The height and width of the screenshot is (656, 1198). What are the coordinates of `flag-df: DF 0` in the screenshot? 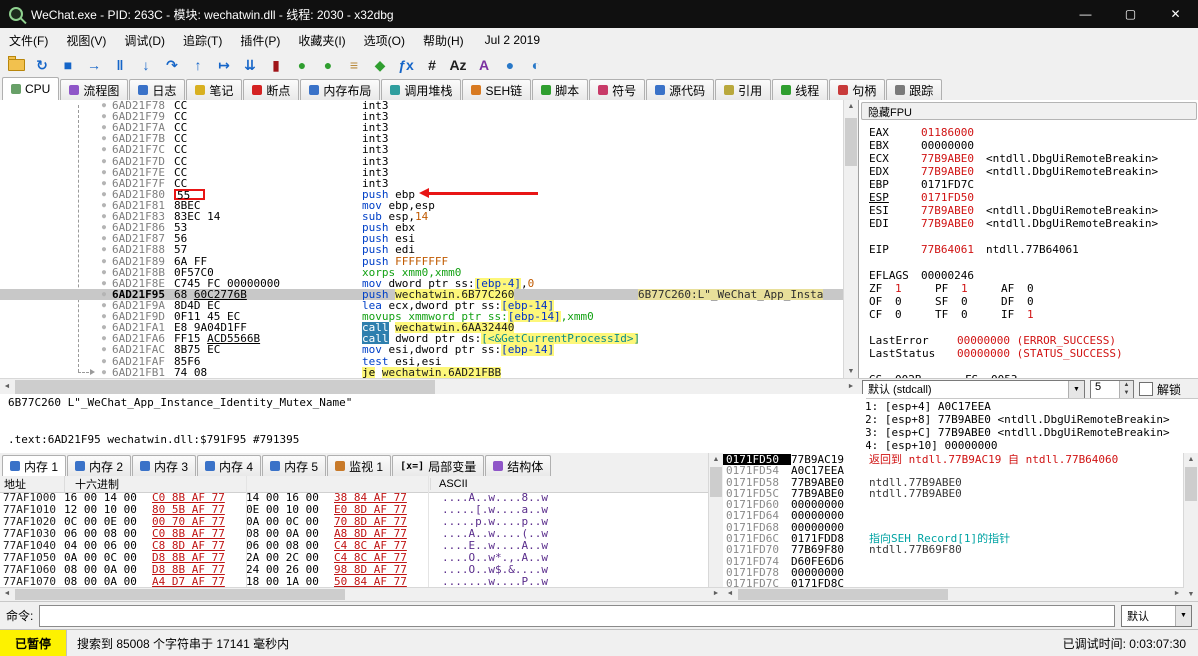 It's located at (1034, 301).